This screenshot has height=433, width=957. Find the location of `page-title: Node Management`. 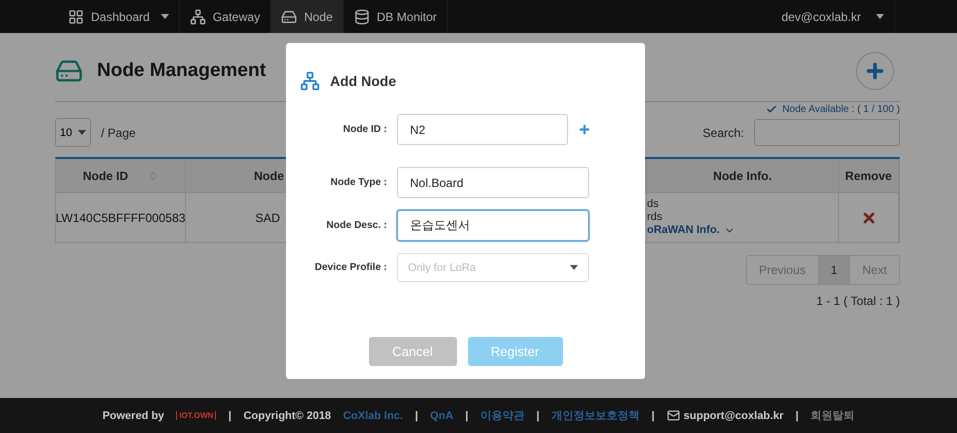

page-title: Node Management is located at coordinates (181, 71).